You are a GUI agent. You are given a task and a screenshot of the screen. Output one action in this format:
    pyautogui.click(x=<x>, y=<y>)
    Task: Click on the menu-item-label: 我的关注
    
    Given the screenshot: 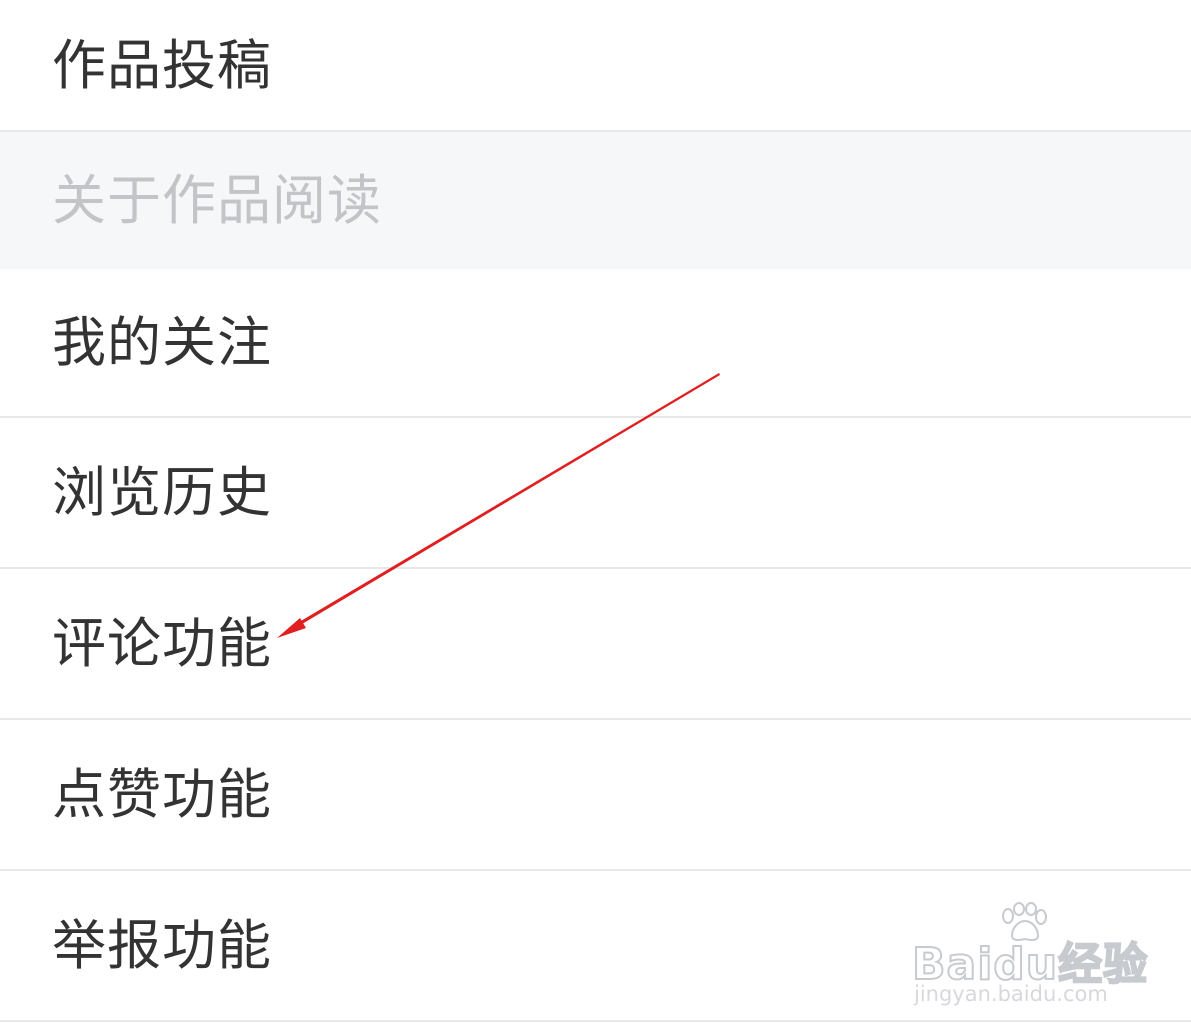 What is the action you would take?
    pyautogui.click(x=162, y=342)
    